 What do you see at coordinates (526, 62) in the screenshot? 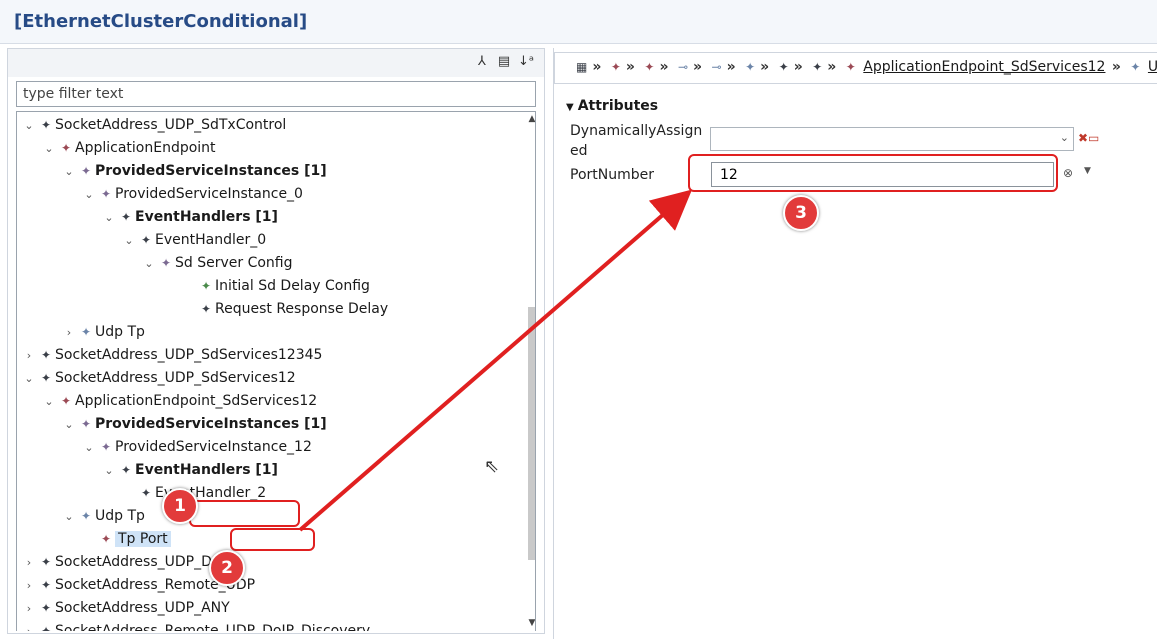
I see `sort-az-icon: ↓ᵃ` at bounding box center [526, 62].